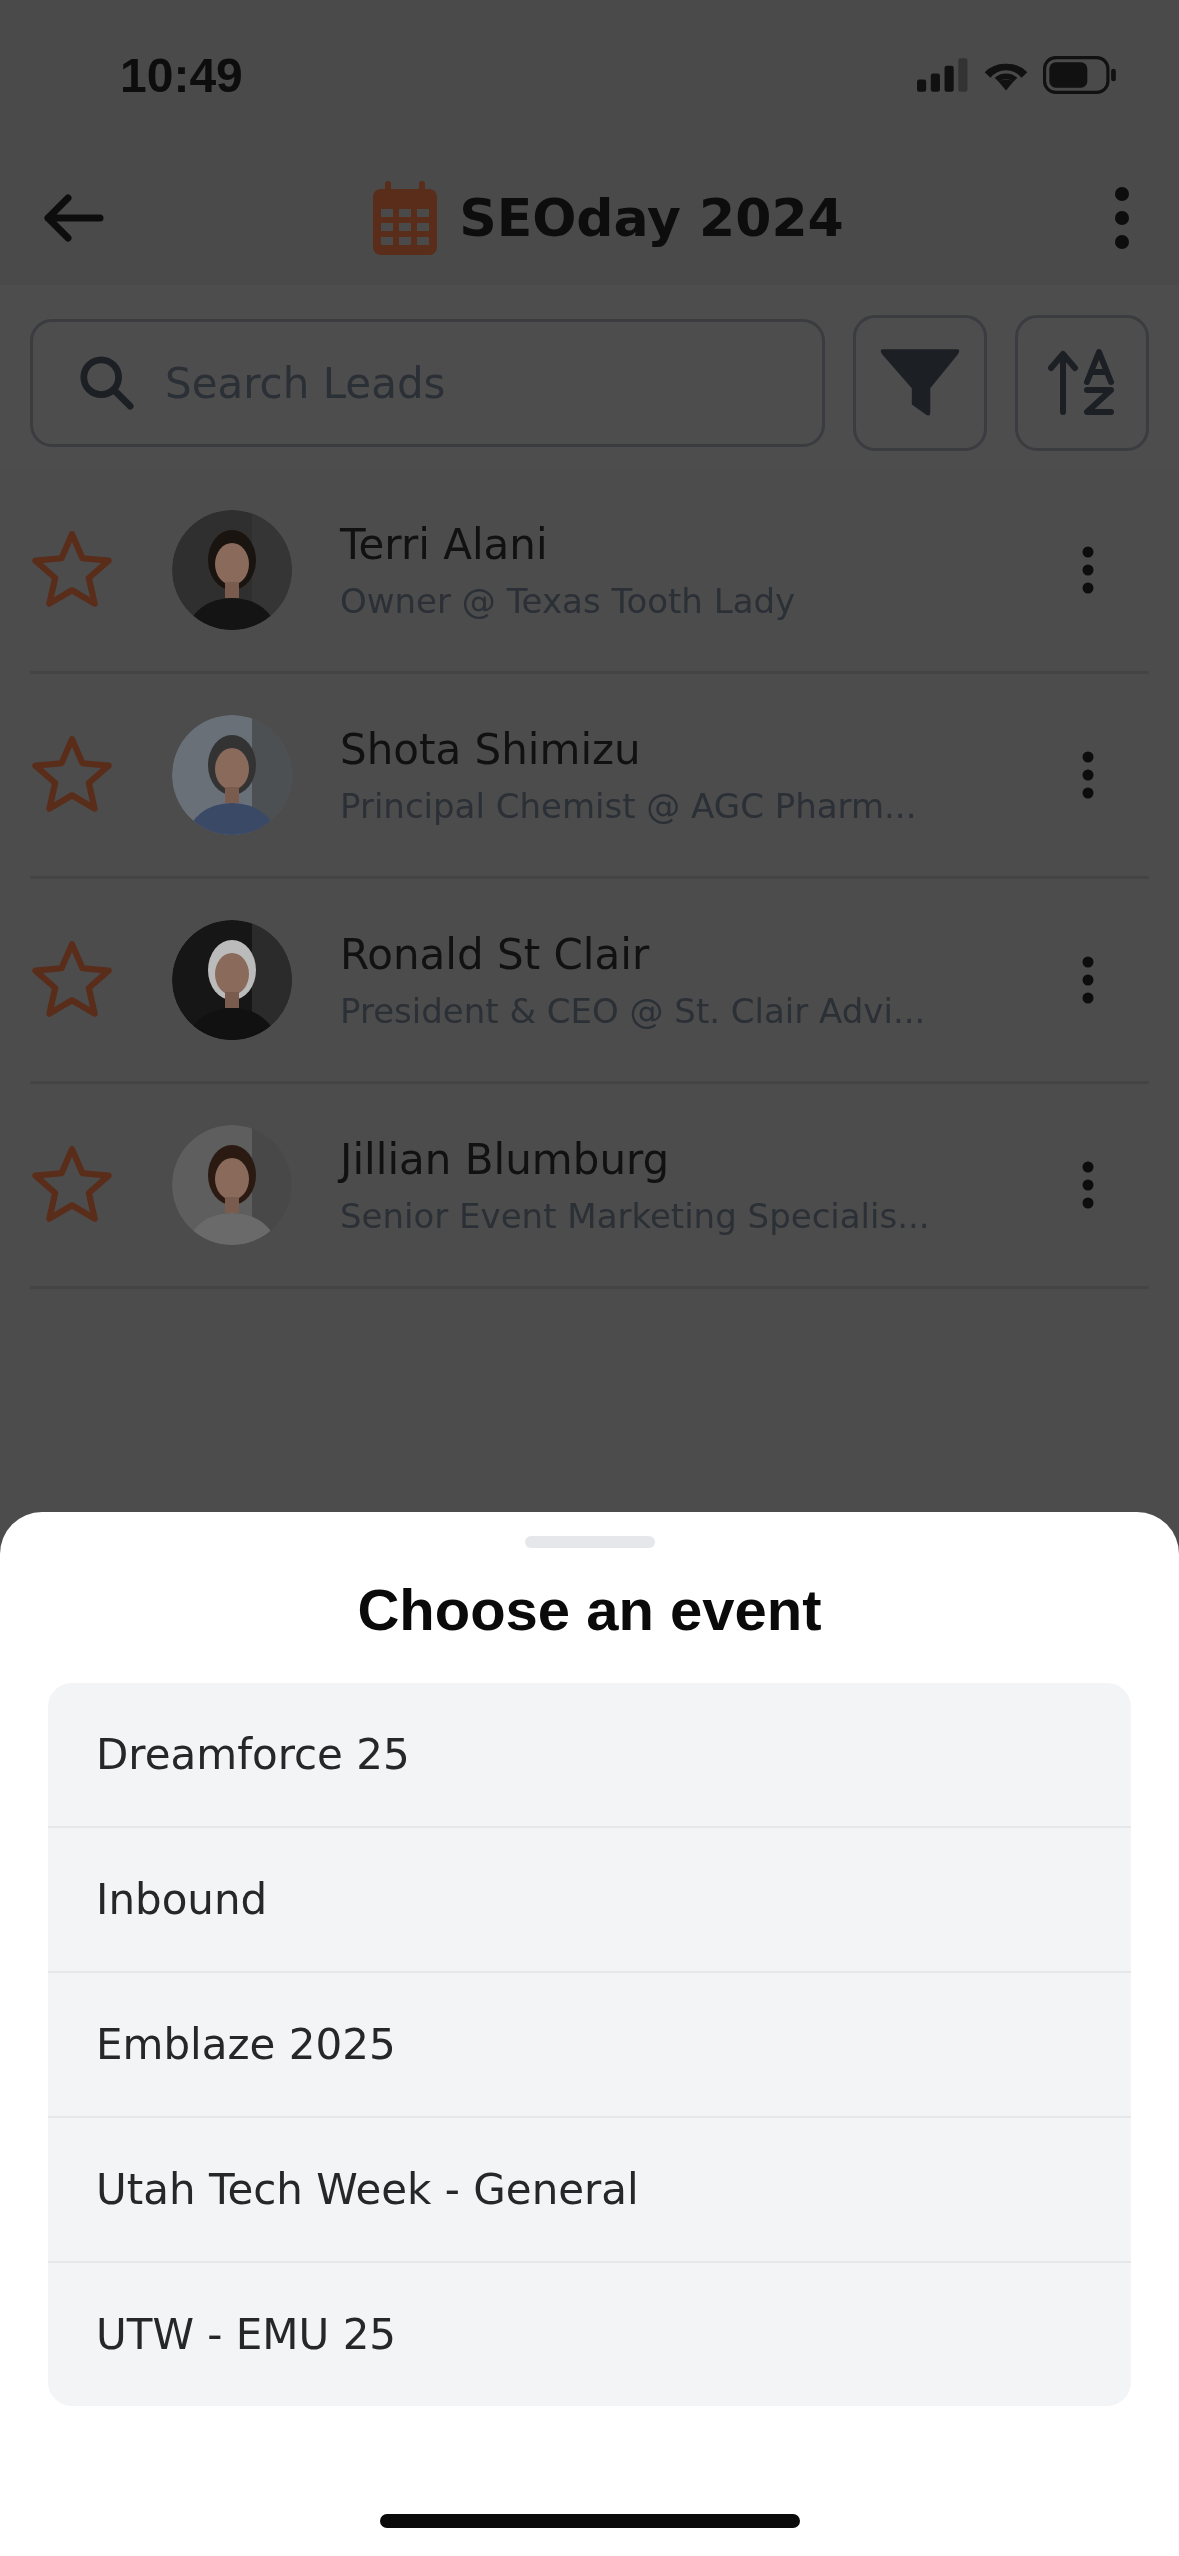 This screenshot has height=2556, width=1179. What do you see at coordinates (589, 1898) in the screenshot?
I see `event-option: Inbound` at bounding box center [589, 1898].